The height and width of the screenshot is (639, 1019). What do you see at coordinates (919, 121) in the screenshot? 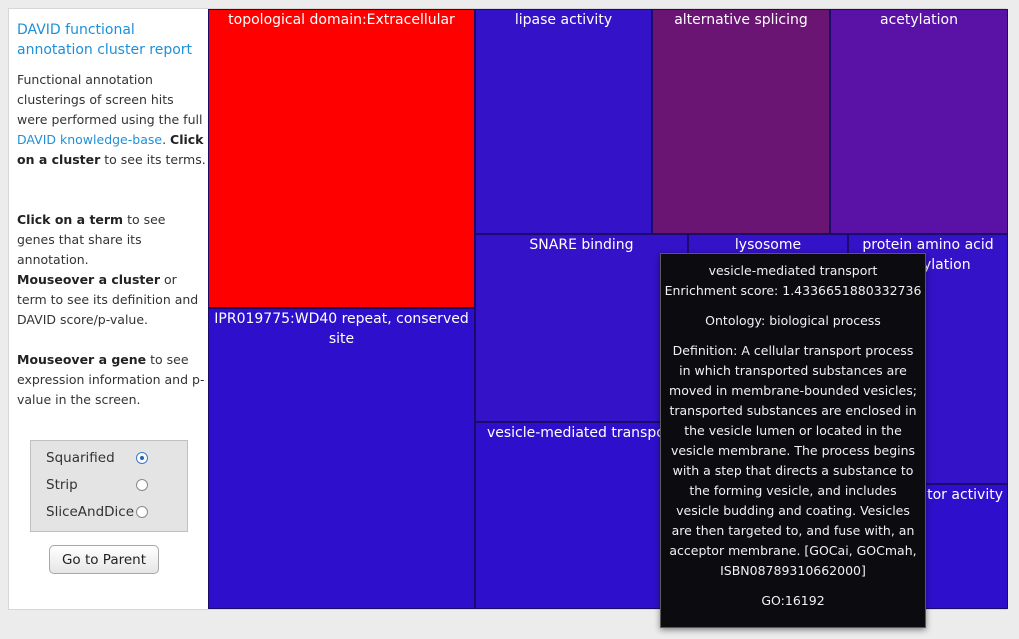
I see `cluster-cell: acetylation` at bounding box center [919, 121].